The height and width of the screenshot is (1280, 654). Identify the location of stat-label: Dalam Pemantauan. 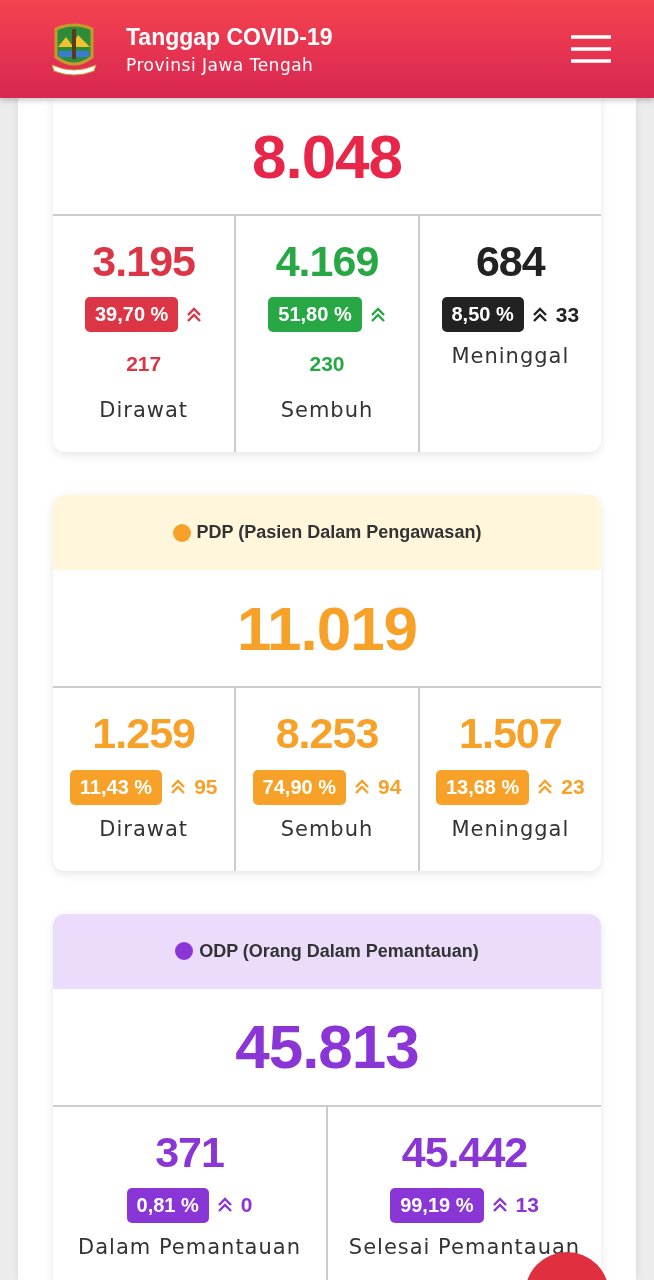
(189, 1246).